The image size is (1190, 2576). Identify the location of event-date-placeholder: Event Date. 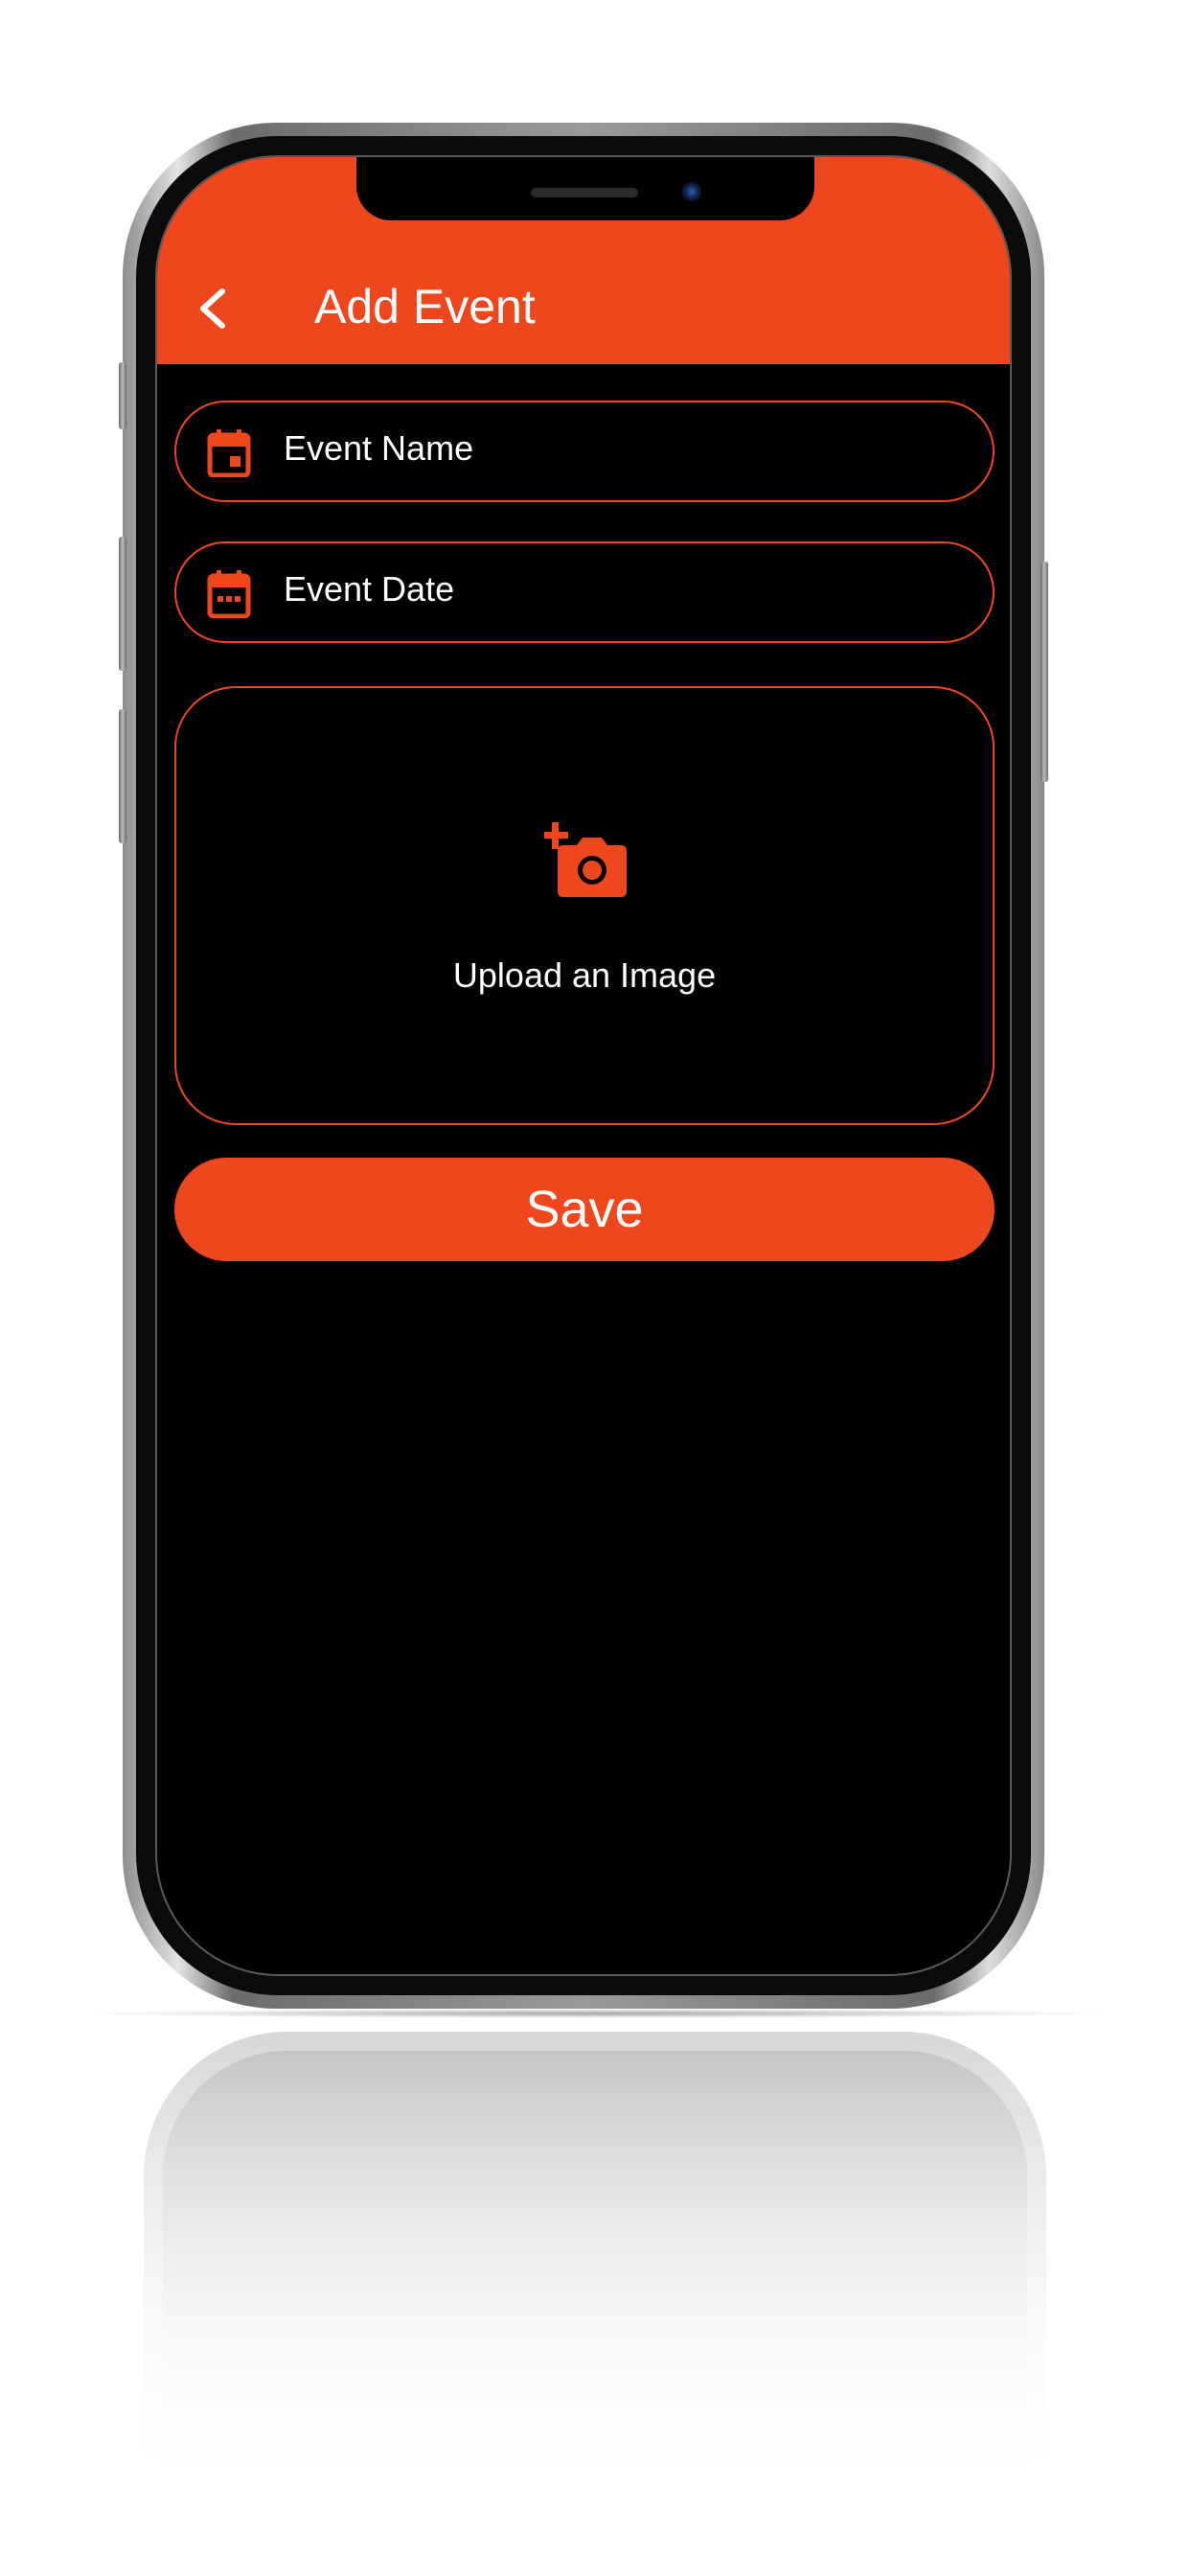
(370, 589).